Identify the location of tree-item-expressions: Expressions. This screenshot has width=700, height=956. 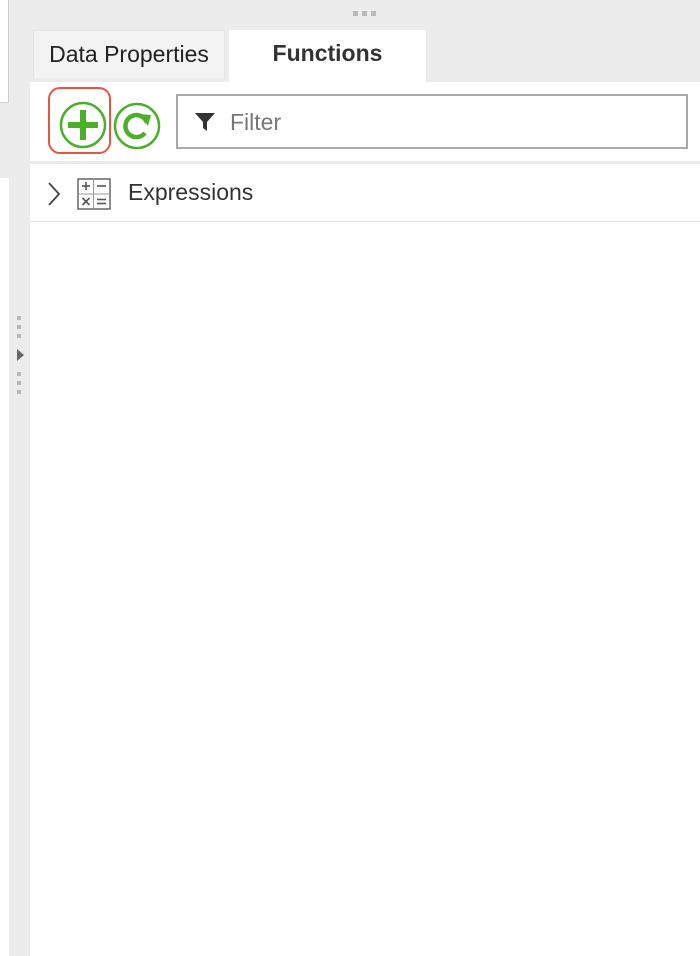
(365, 193).